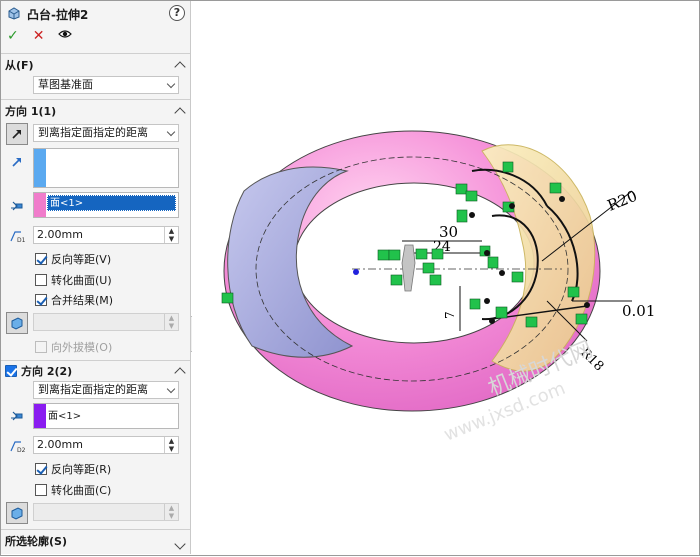 The width and height of the screenshot is (700, 557). Describe the element at coordinates (106, 85) in the screenshot. I see `from-condition-select: 草图基准面` at that location.